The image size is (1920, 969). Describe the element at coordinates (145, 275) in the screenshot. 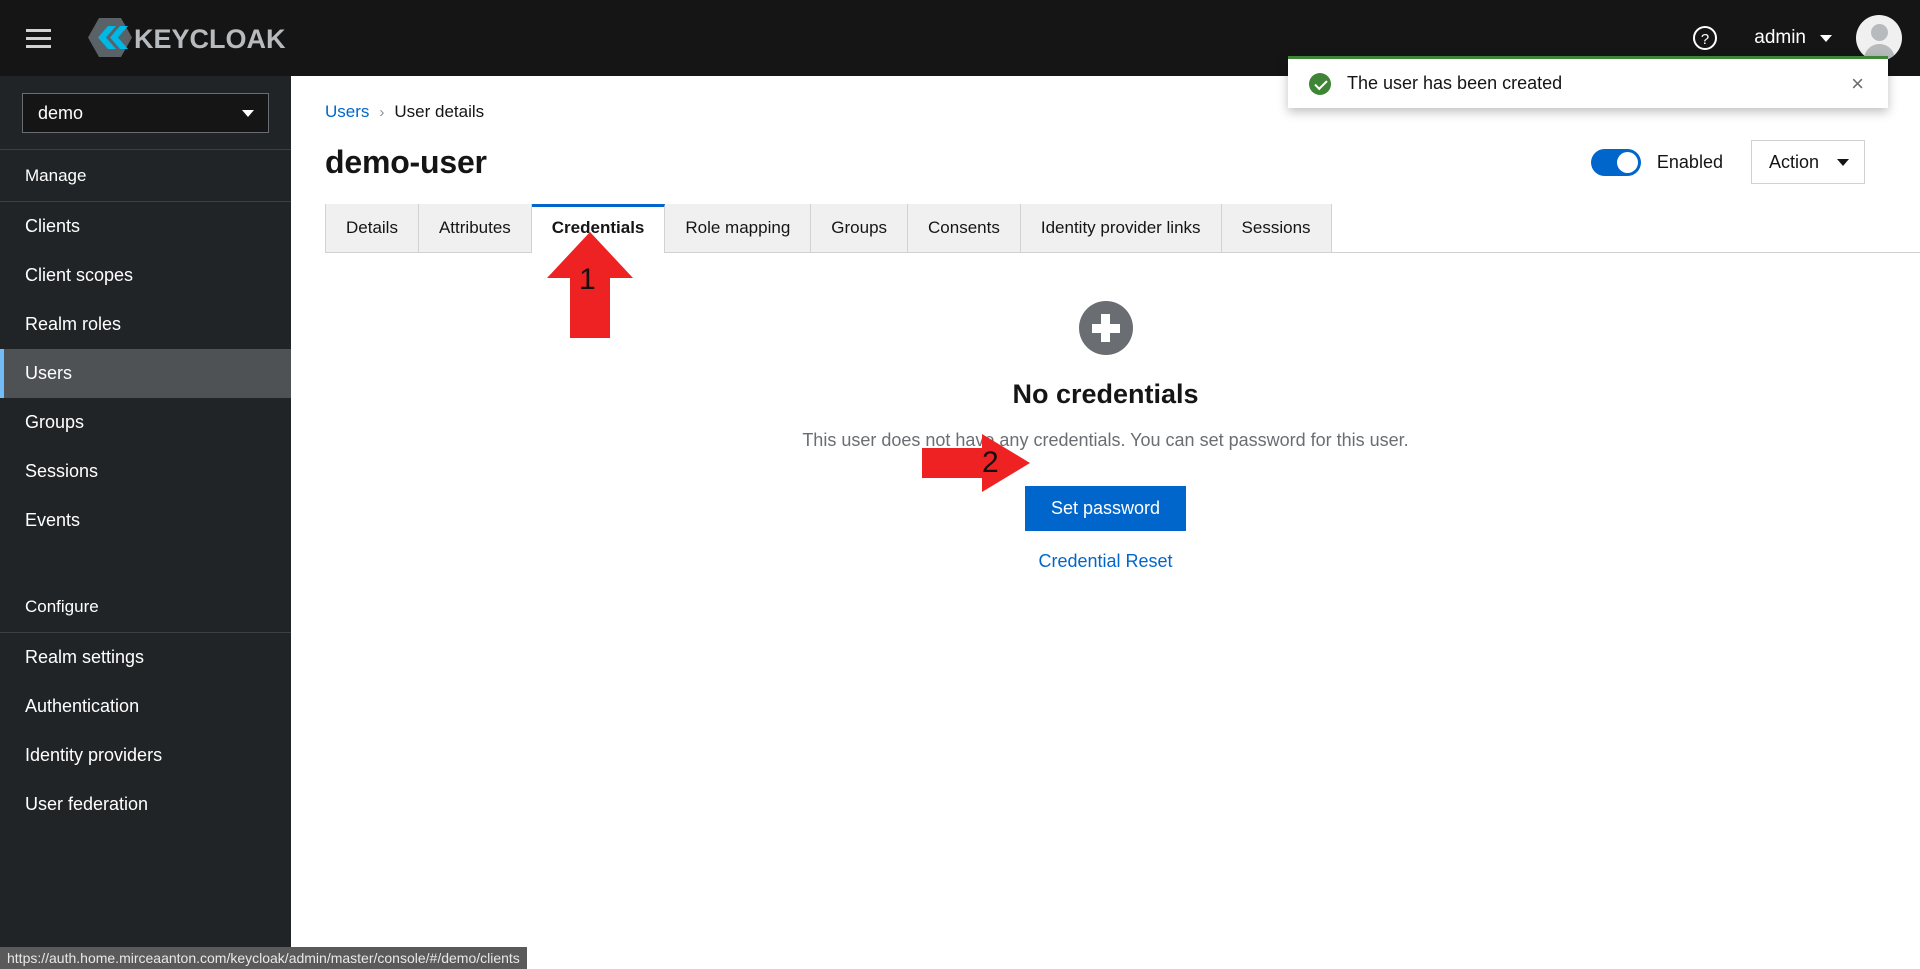

I see `sidebar-item-client-scopes: Client scopes` at that location.